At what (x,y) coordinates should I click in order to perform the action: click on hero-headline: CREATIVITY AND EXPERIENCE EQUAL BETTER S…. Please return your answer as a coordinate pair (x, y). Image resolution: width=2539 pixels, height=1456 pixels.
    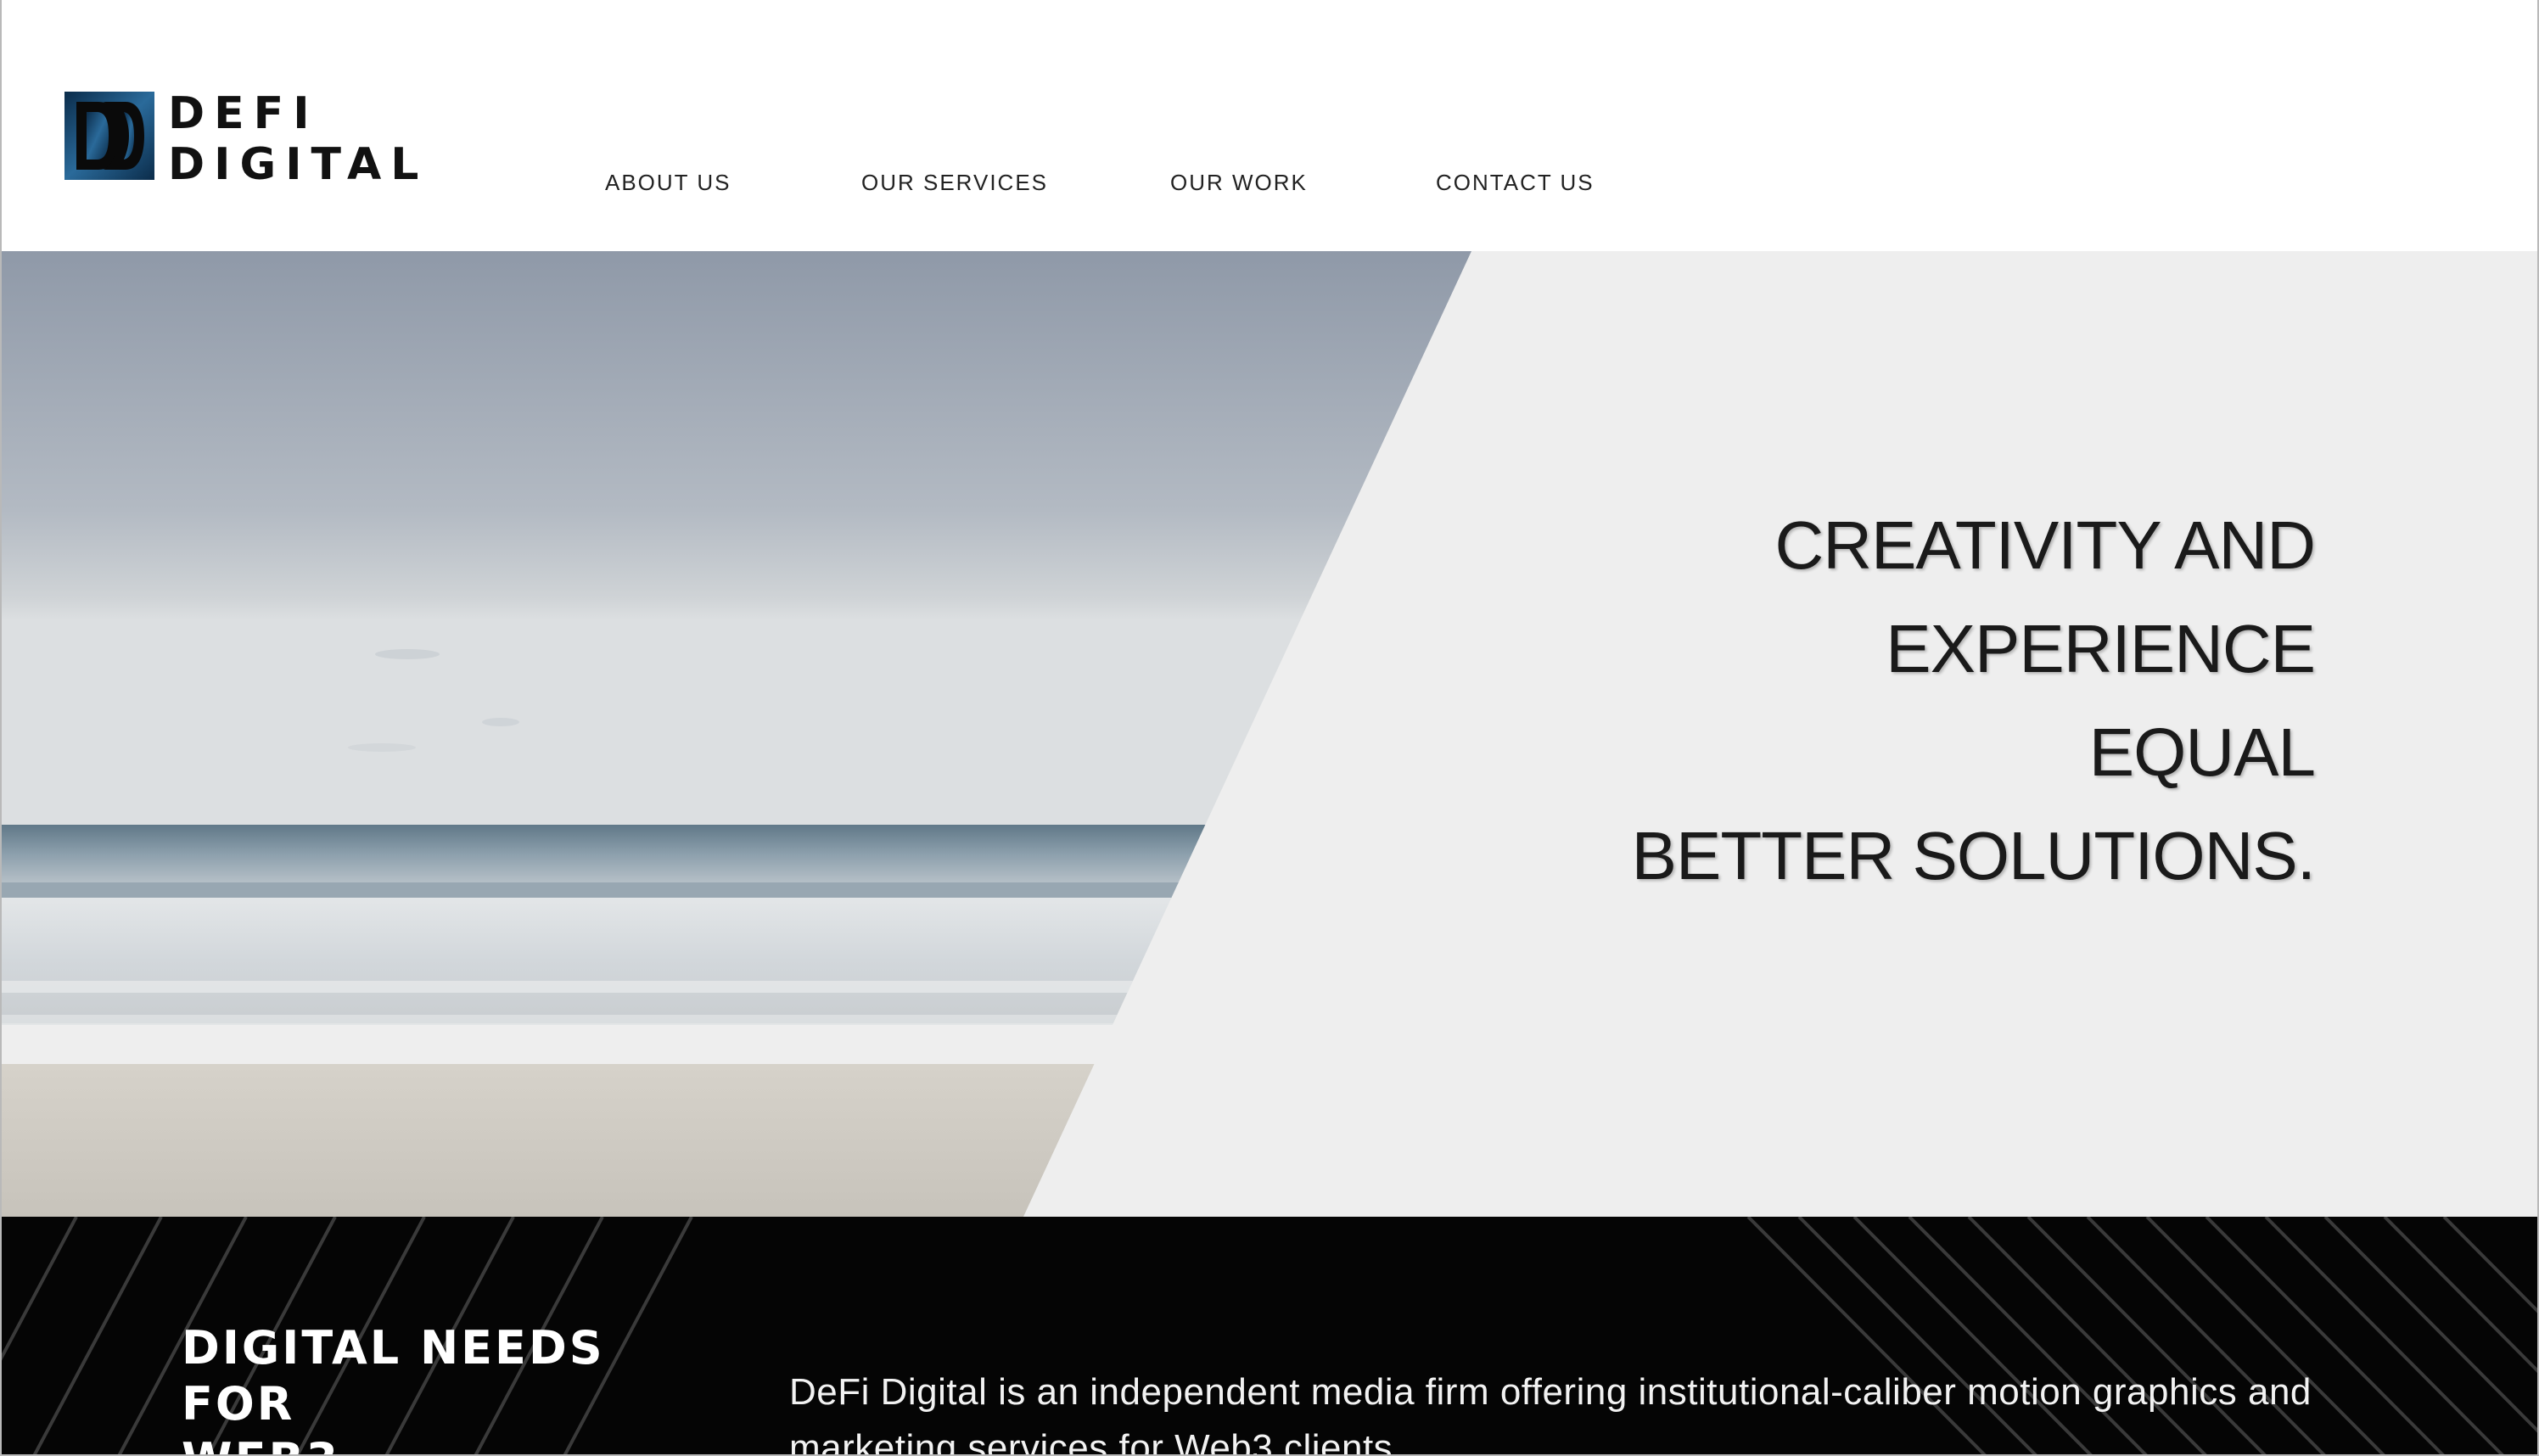
    Looking at the image, I should click on (1974, 701).